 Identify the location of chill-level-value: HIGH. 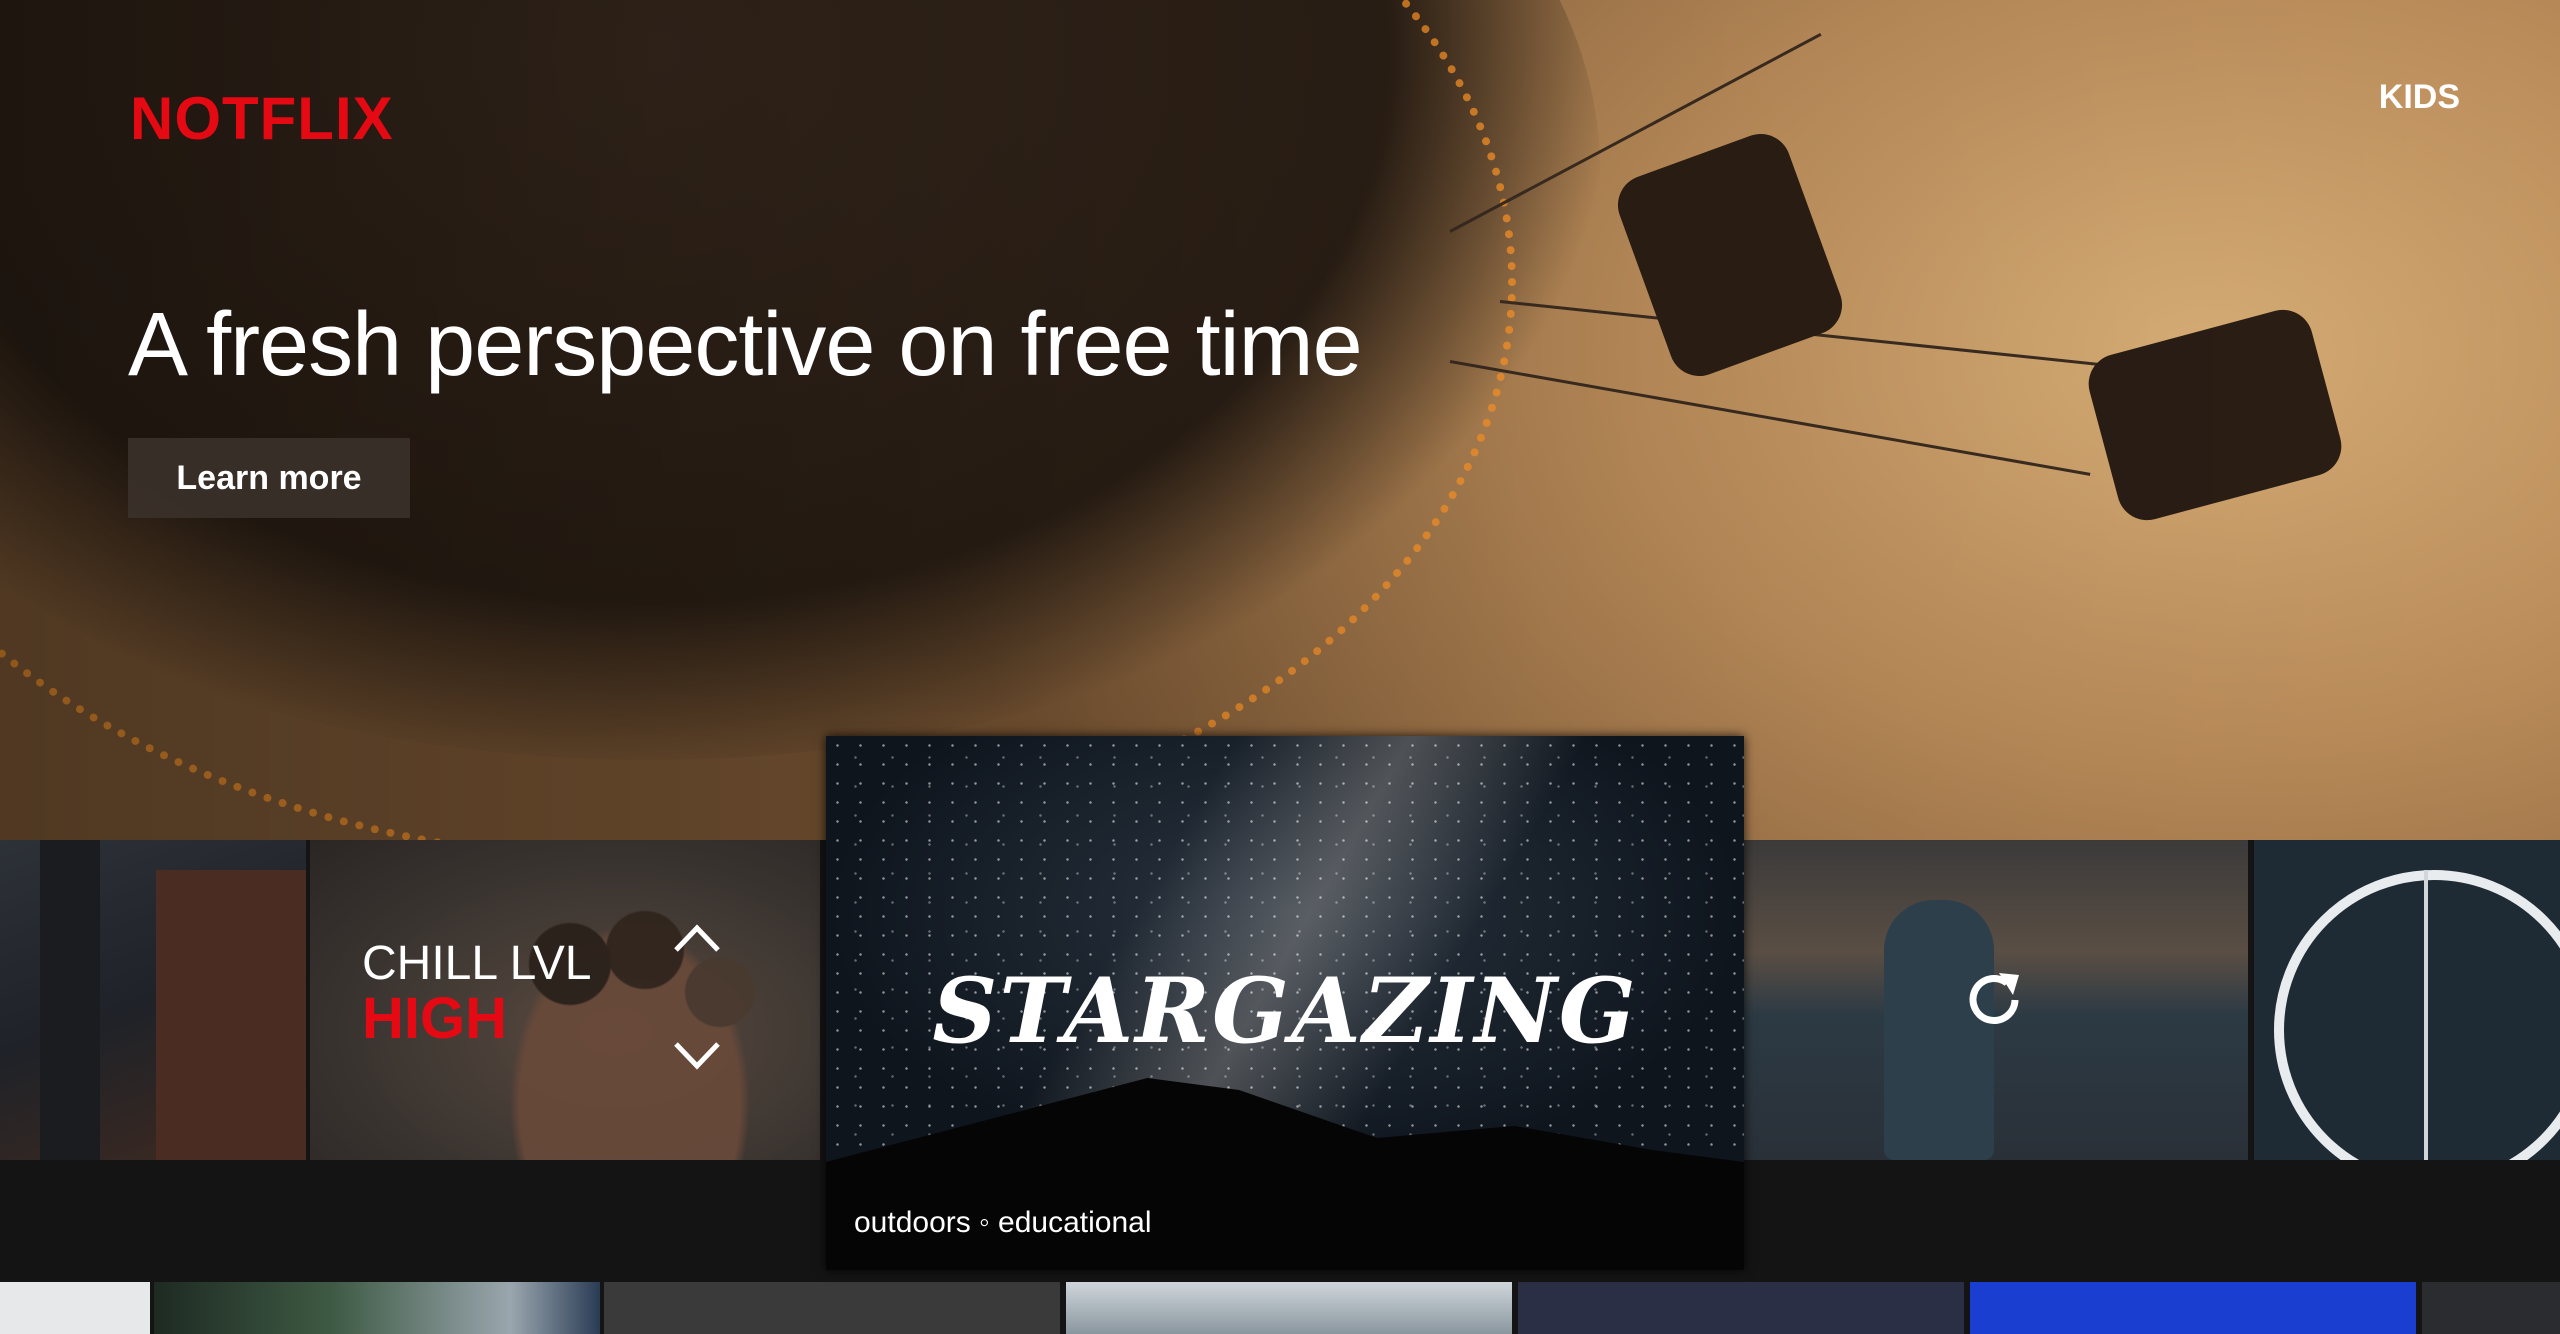
(434, 1018).